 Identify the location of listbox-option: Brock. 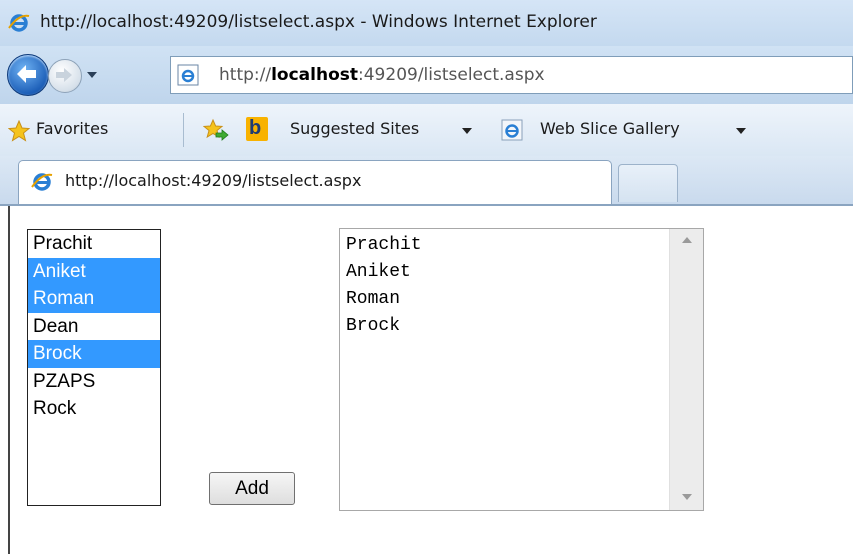
(94, 354).